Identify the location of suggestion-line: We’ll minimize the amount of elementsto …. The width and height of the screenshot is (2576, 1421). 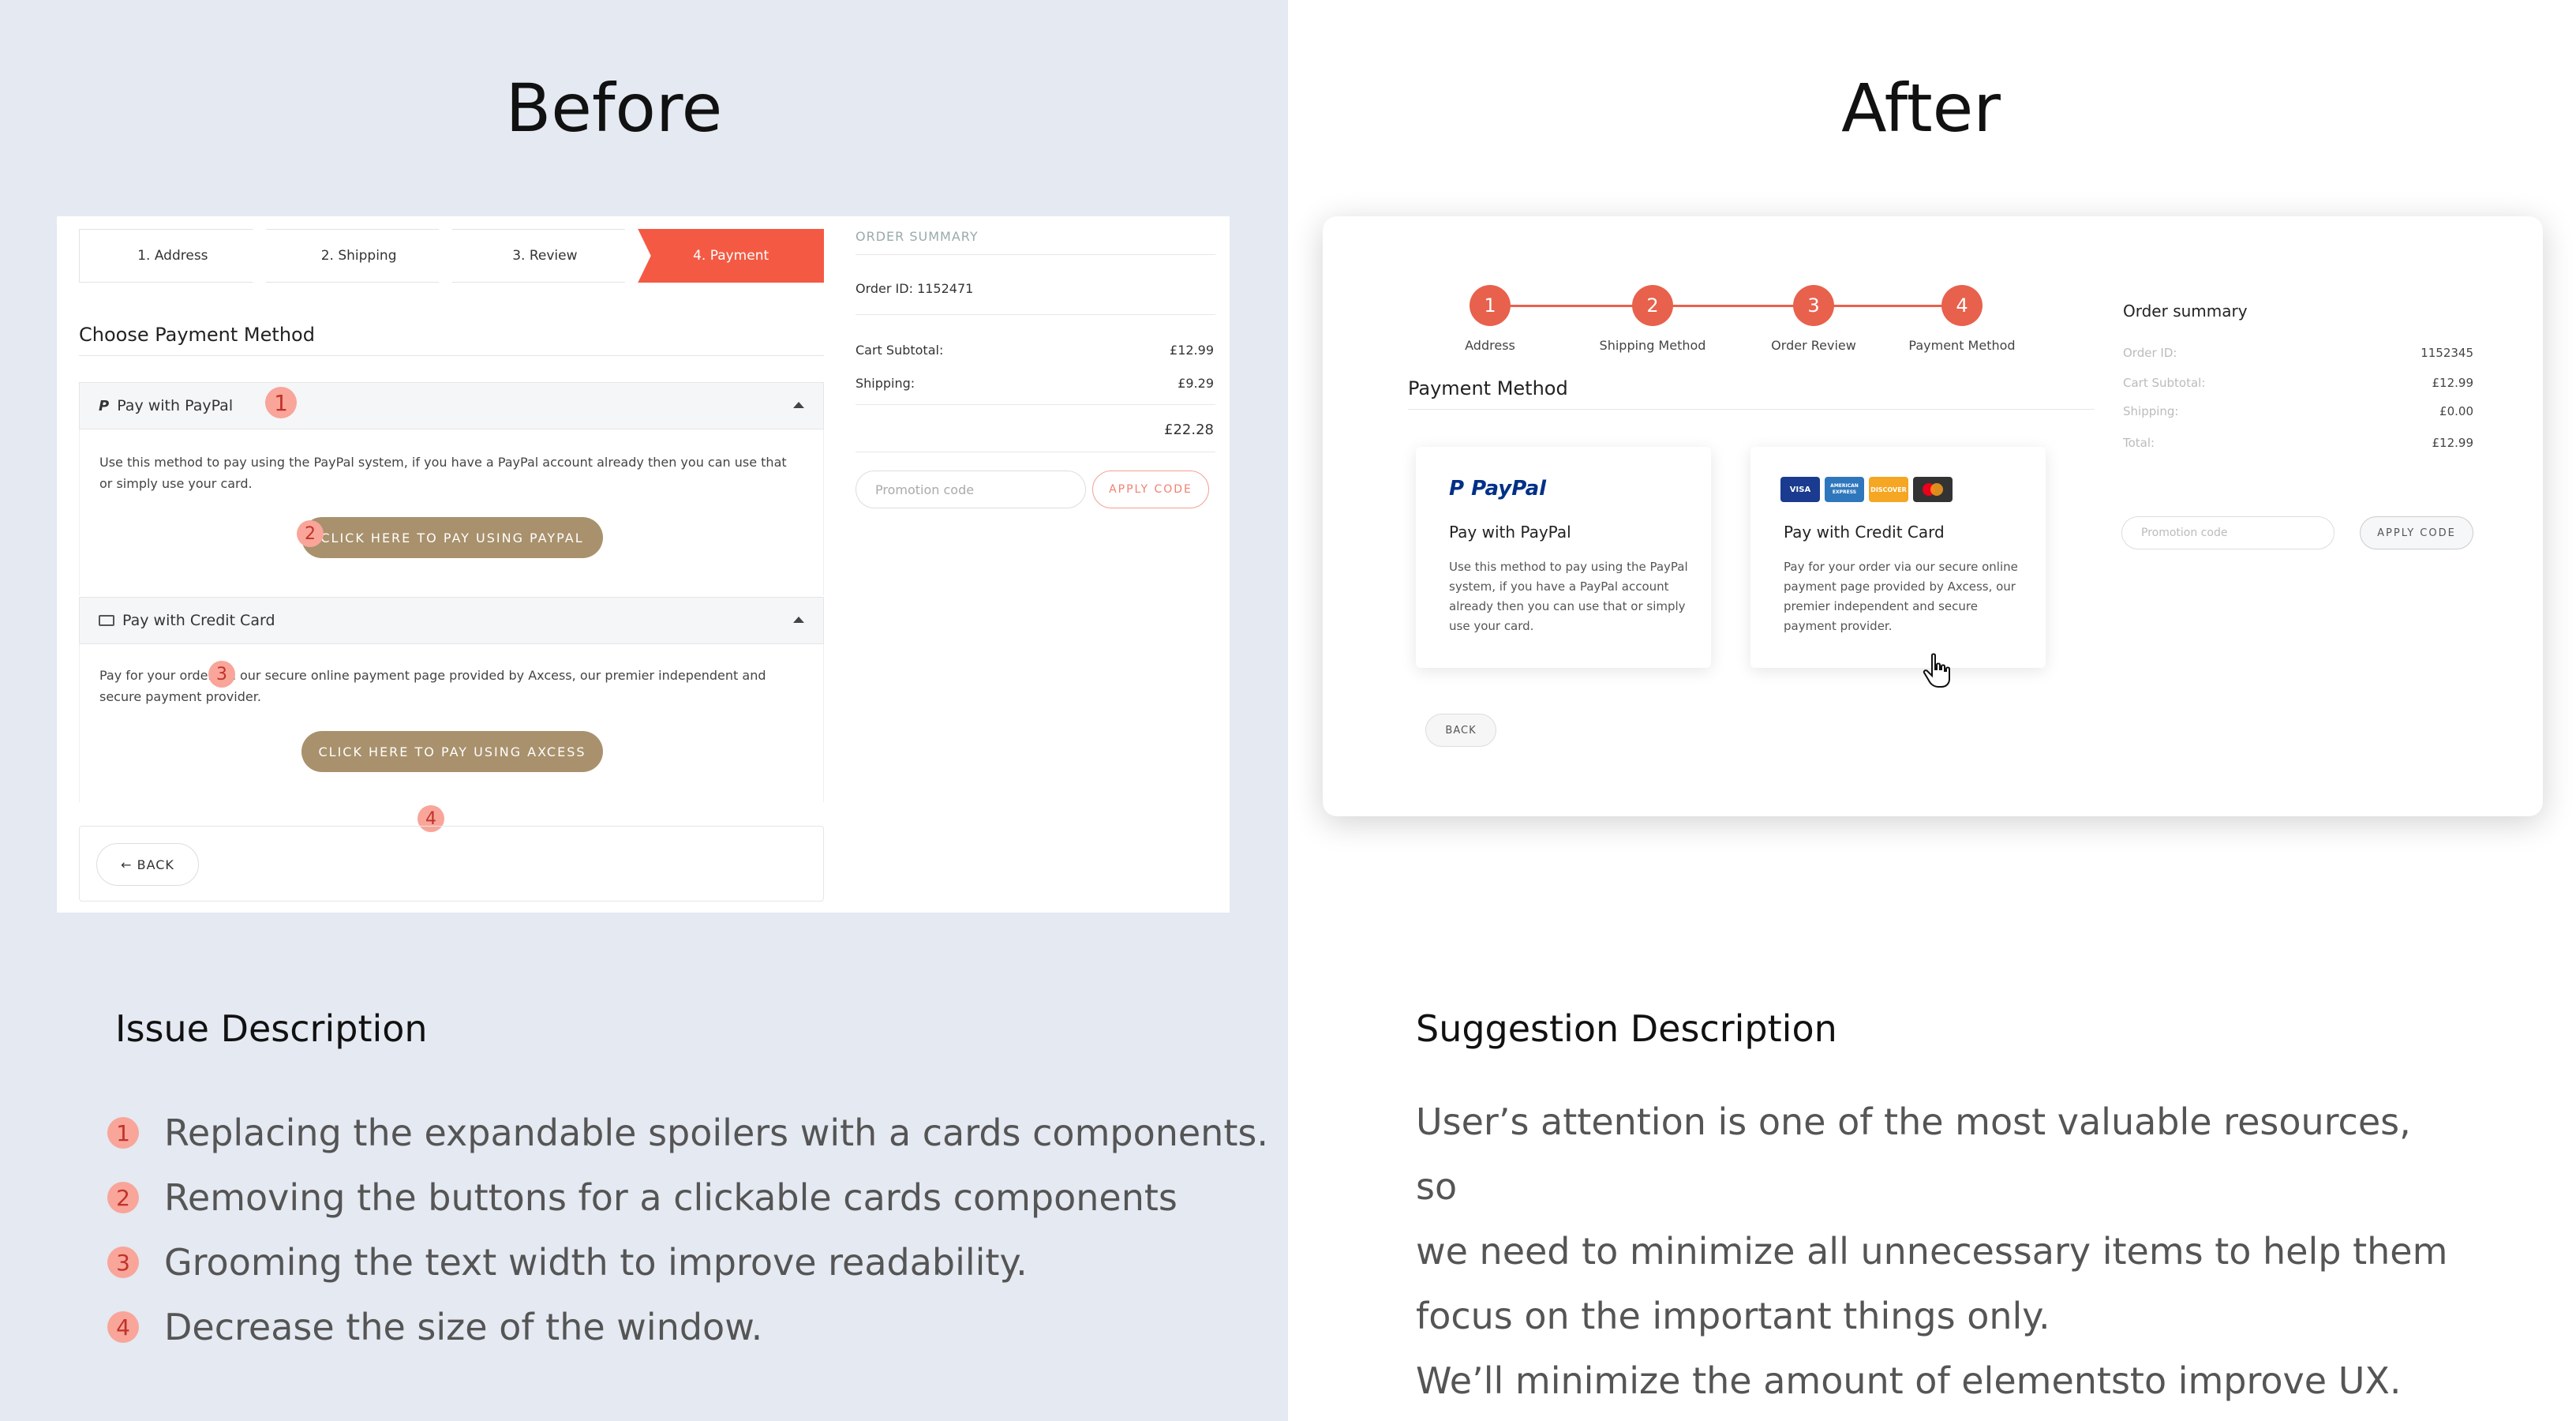
(1909, 1380).